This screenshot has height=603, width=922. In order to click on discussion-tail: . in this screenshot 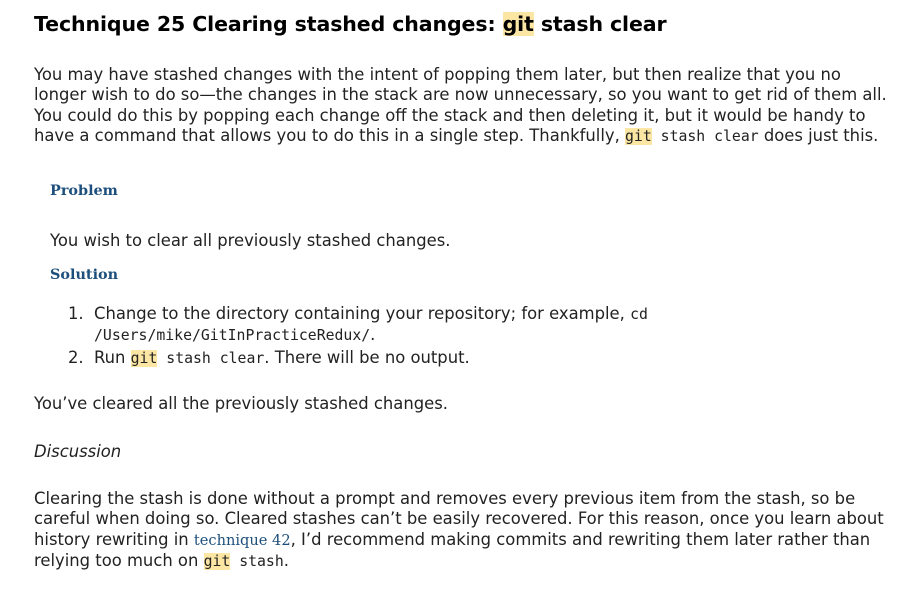, I will do `click(286, 560)`.